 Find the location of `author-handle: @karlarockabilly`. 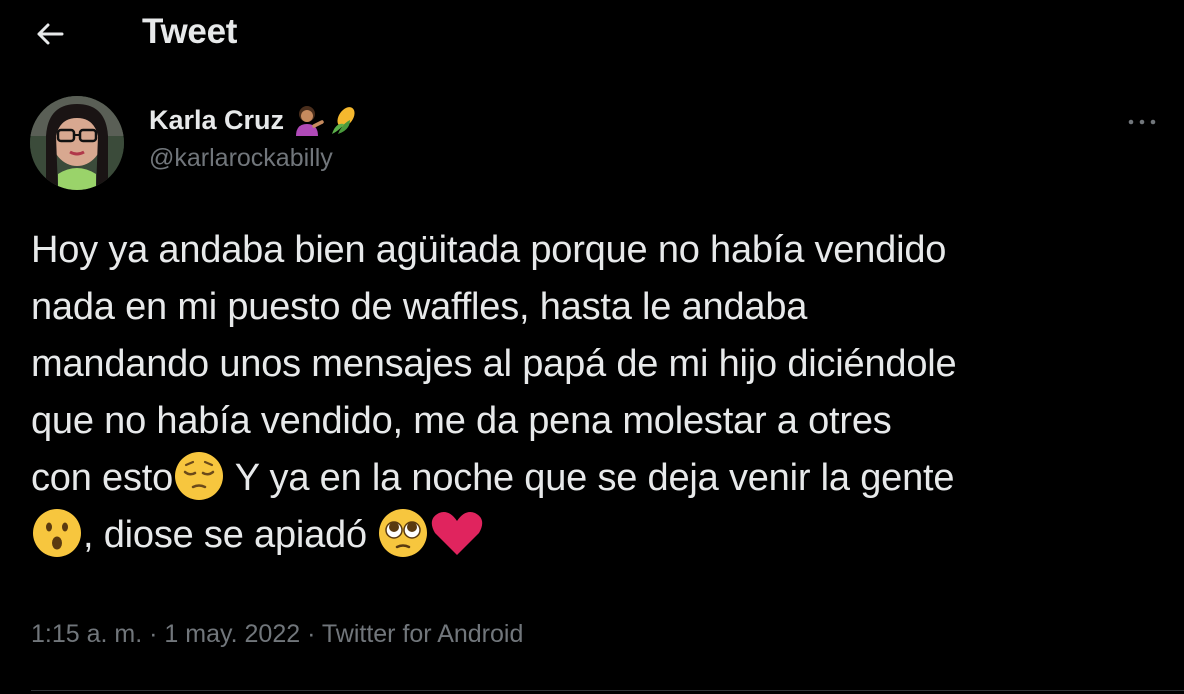

author-handle: @karlarockabilly is located at coordinates (241, 158).